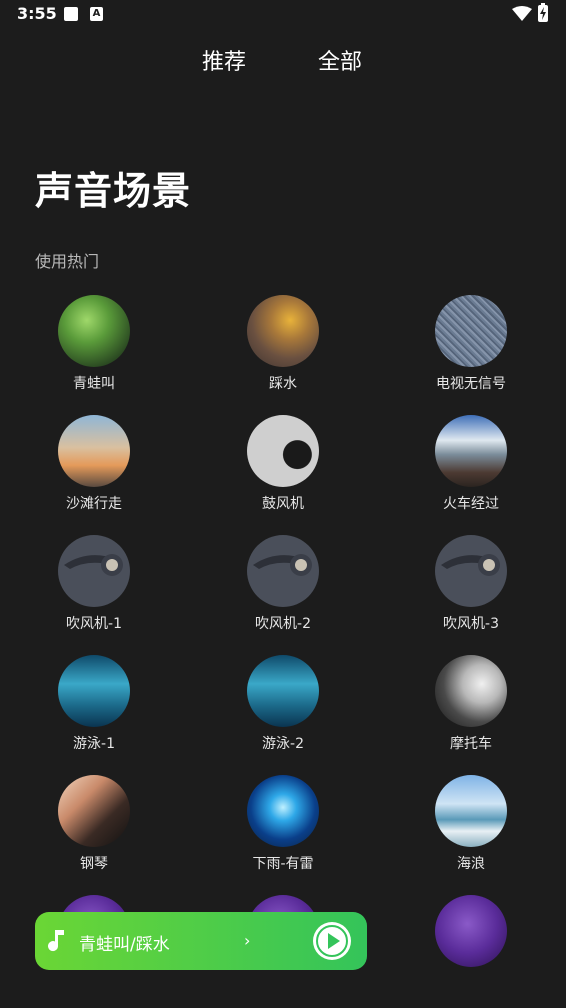 Image resolution: width=566 pixels, height=1008 pixels. I want to click on scene-item-splash: 踩水, so click(283, 343).